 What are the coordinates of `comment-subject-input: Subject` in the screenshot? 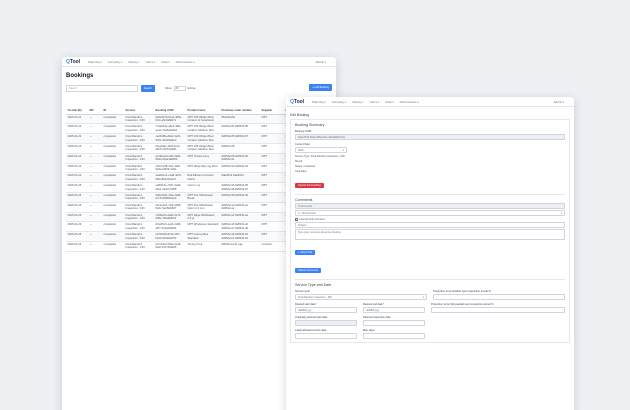 It's located at (430, 225).